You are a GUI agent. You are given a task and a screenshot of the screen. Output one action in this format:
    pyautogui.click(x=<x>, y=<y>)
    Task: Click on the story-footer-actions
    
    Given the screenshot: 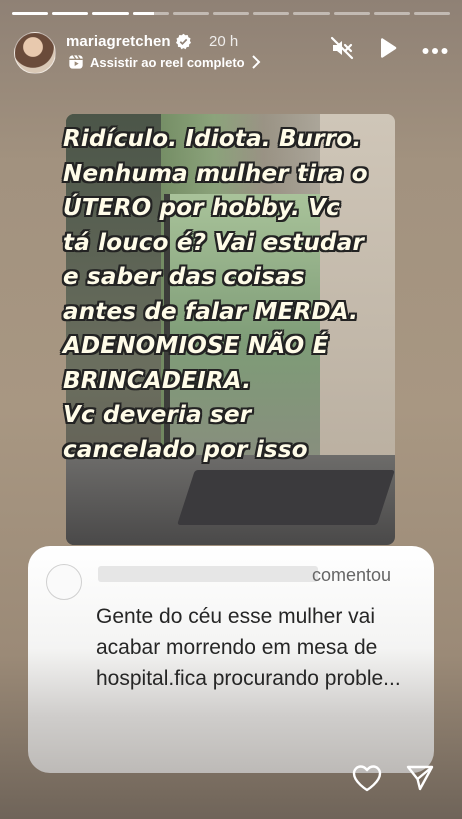 What is the action you would take?
    pyautogui.click(x=393, y=780)
    